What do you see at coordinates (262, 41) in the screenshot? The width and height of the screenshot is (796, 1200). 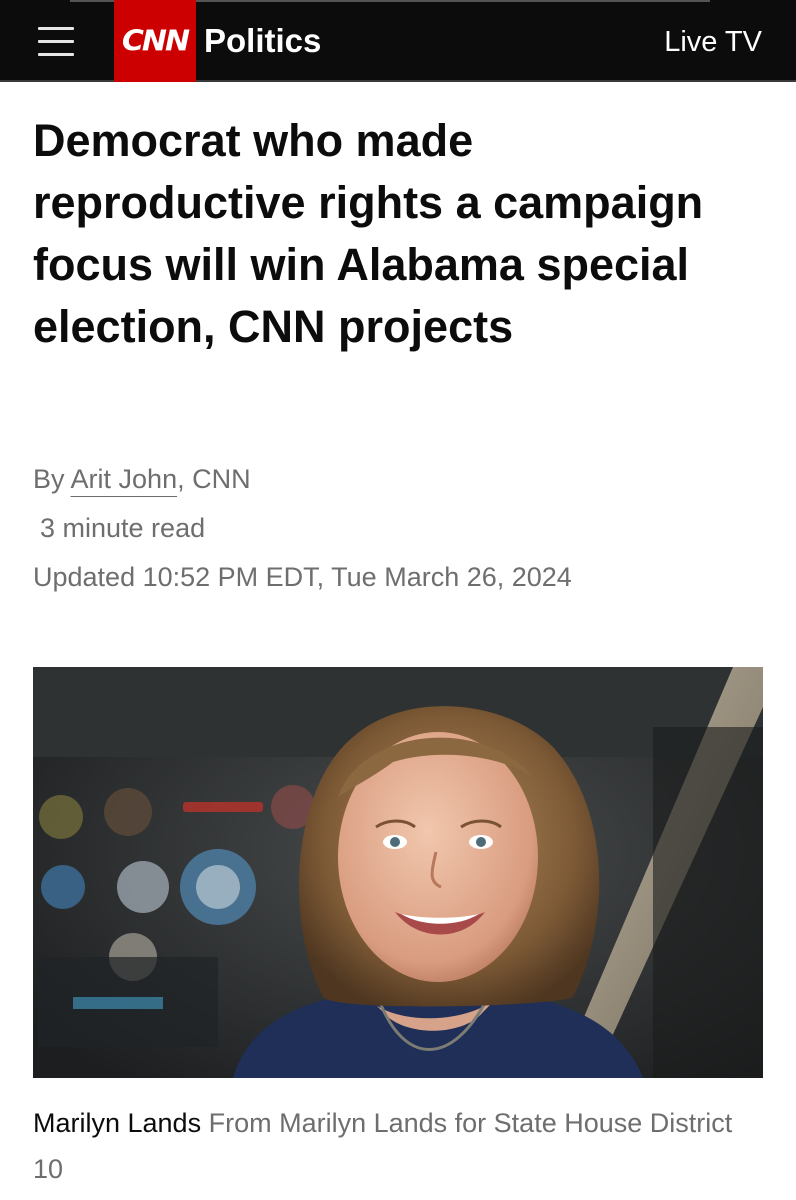 I see `section-link-politics: Politics` at bounding box center [262, 41].